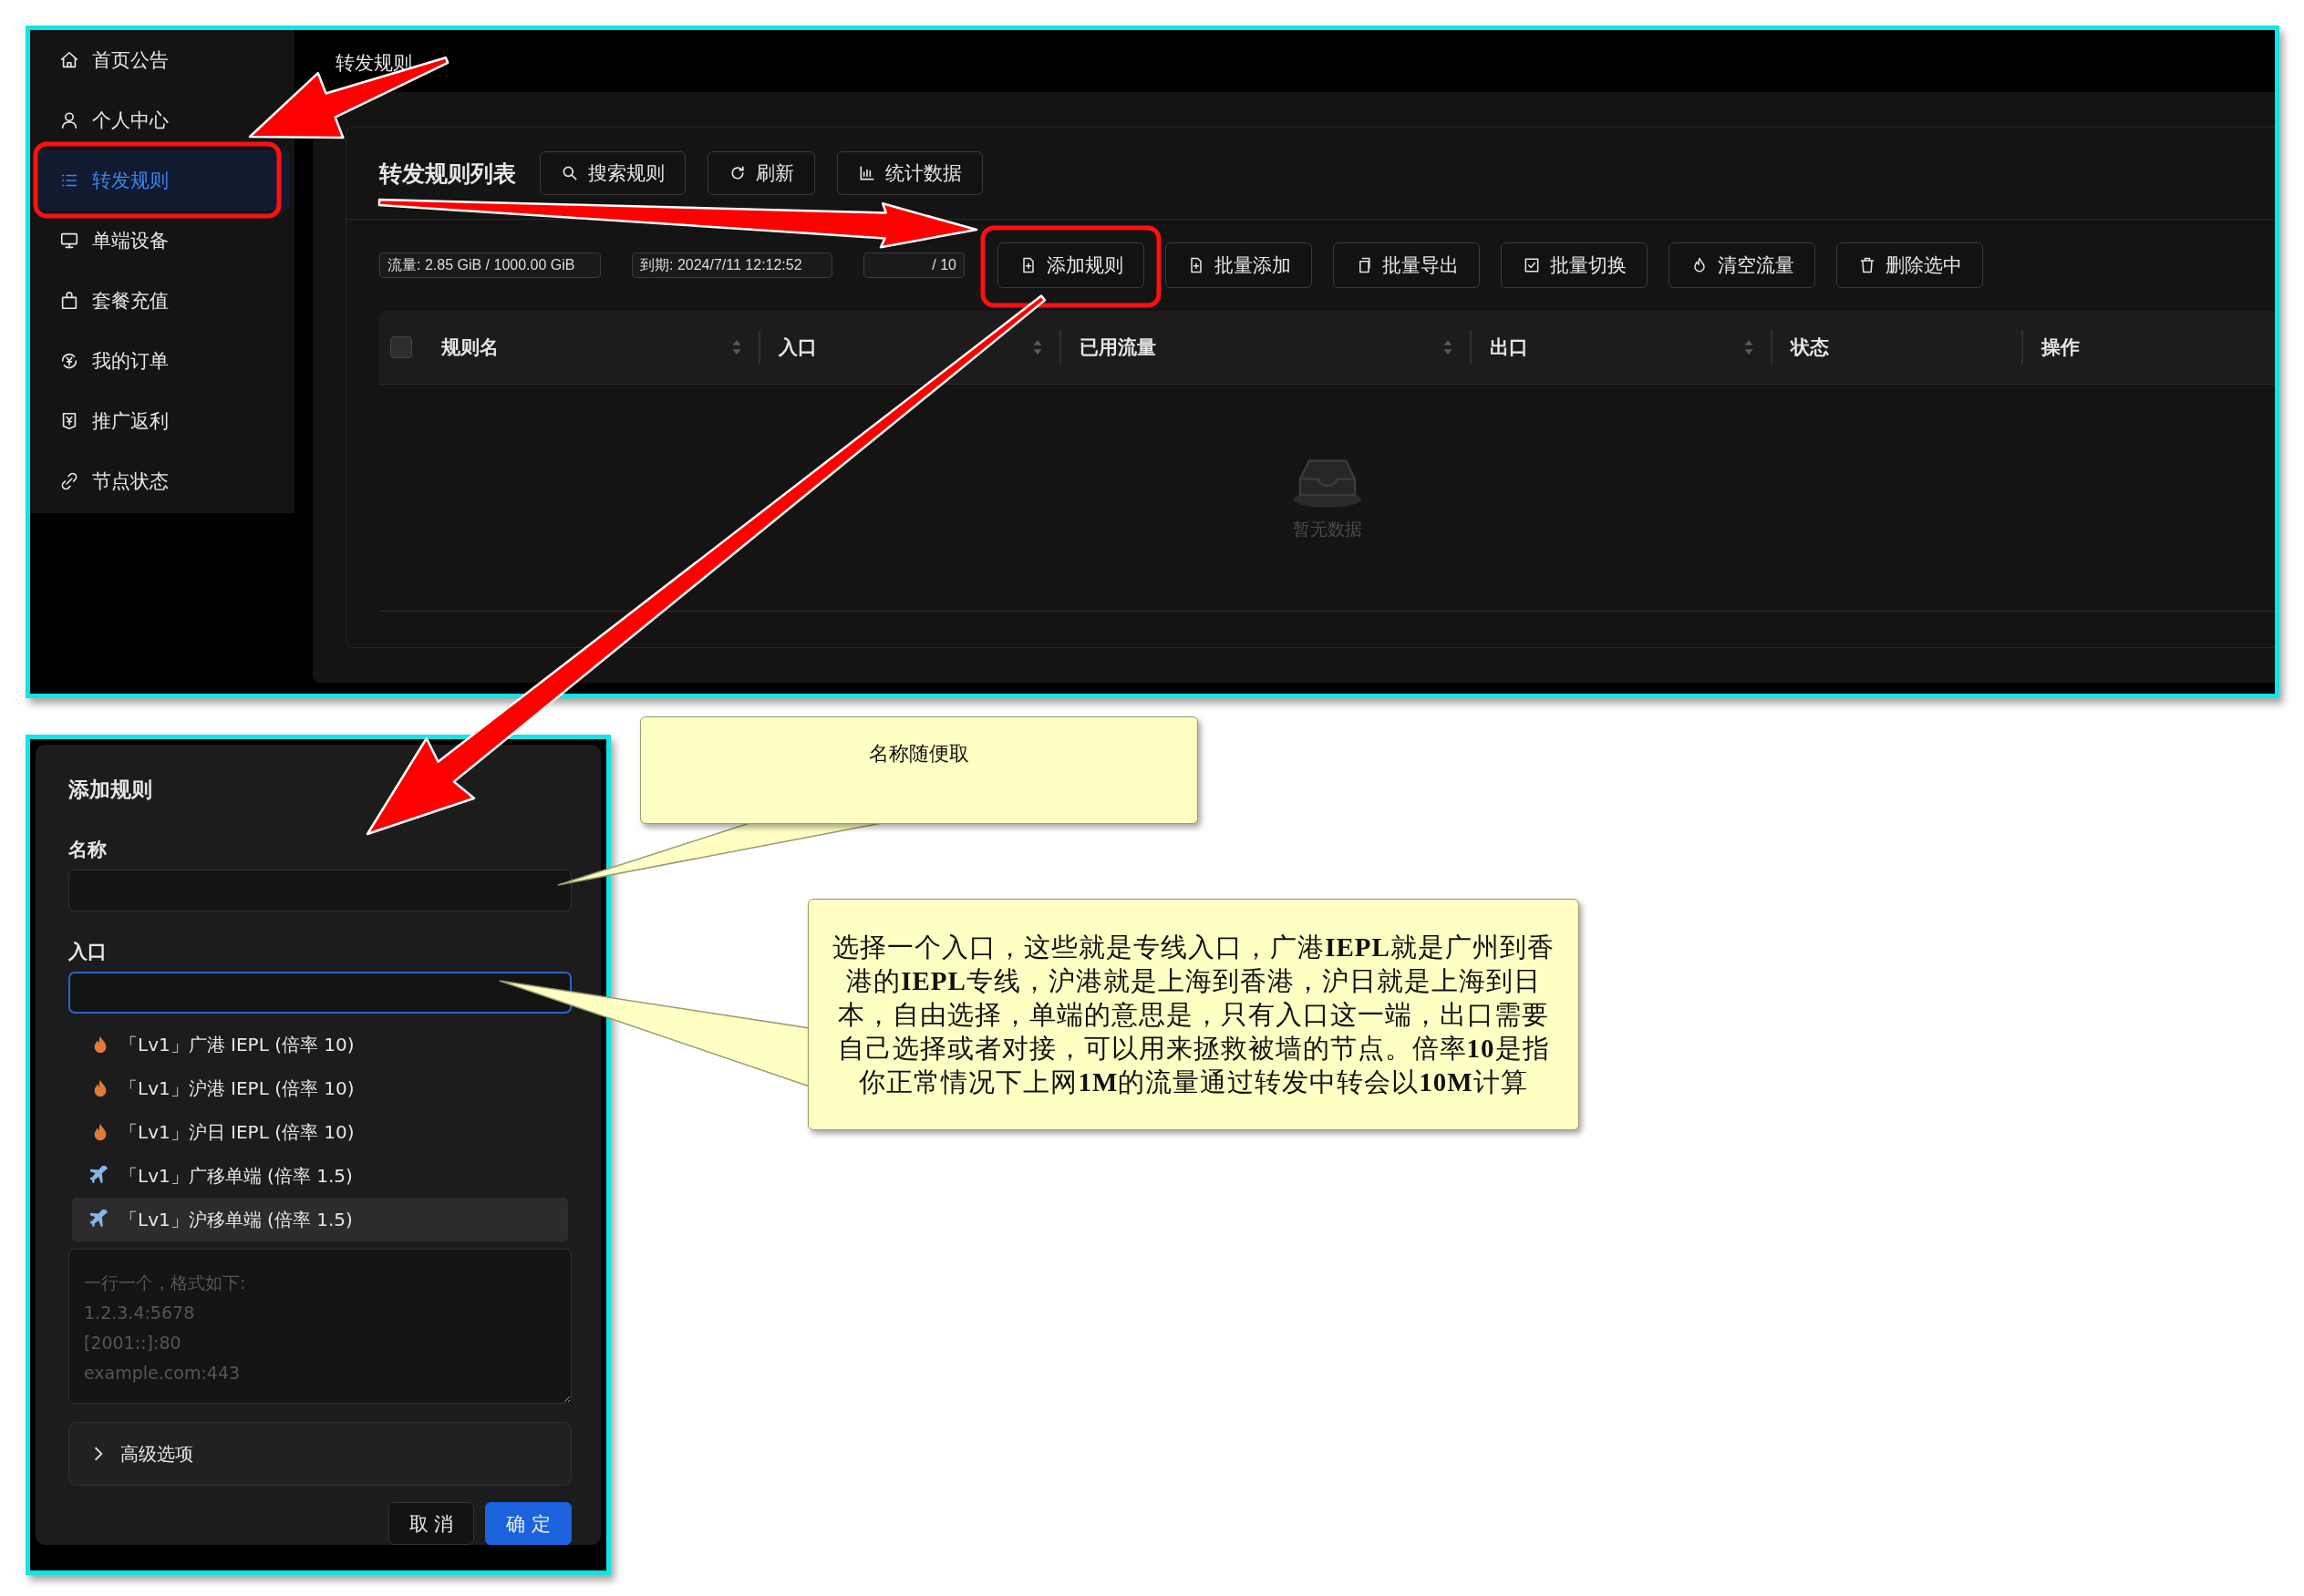 This screenshot has height=1596, width=2304. I want to click on callout-note: 选择一个入口，这些就是专线入口，广港IEPL就是广州到香港的IEPL专线，沪港就是上海到香港，沪日就是上海到日本，自由选择，单端的意思是，只有入口这一端，出口需要自己选择或者对接，可以用来拯救被墙的节点。倍率10是指你正常情况下上网1M的流量通过转发中转会以10M计算, so click(1193, 1014).